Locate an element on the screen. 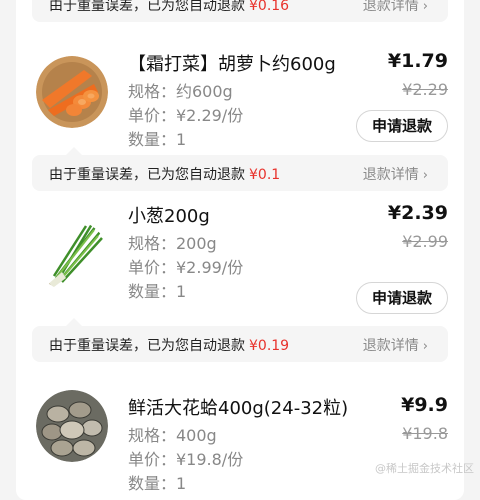  refund-amount: ¥0.16 is located at coordinates (269, 7).